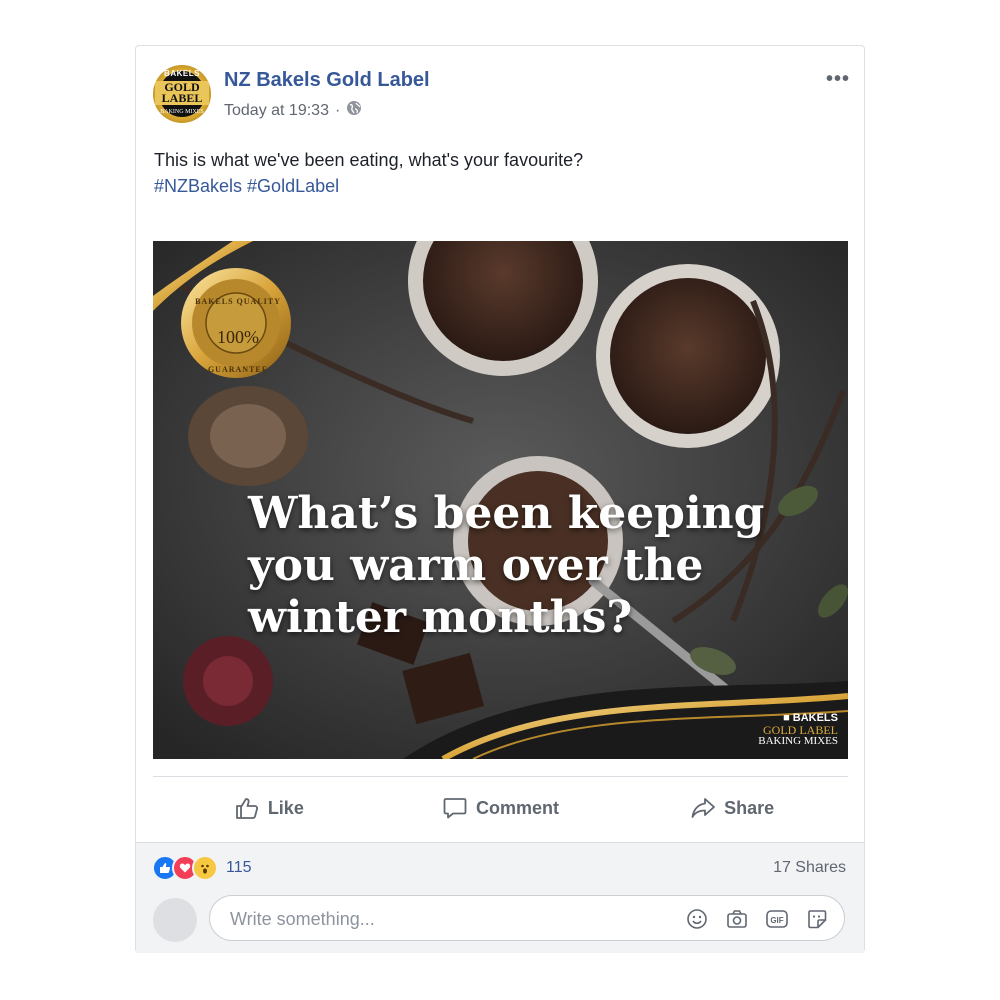  I want to click on wow-reaction-icon, so click(205, 868).